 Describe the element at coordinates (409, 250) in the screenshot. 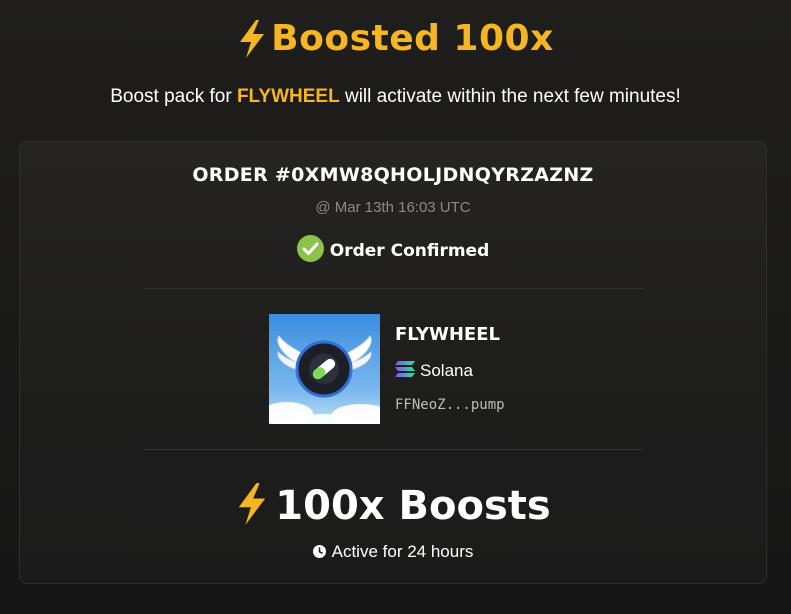

I see `order-status-text: Order Confirmed` at that location.